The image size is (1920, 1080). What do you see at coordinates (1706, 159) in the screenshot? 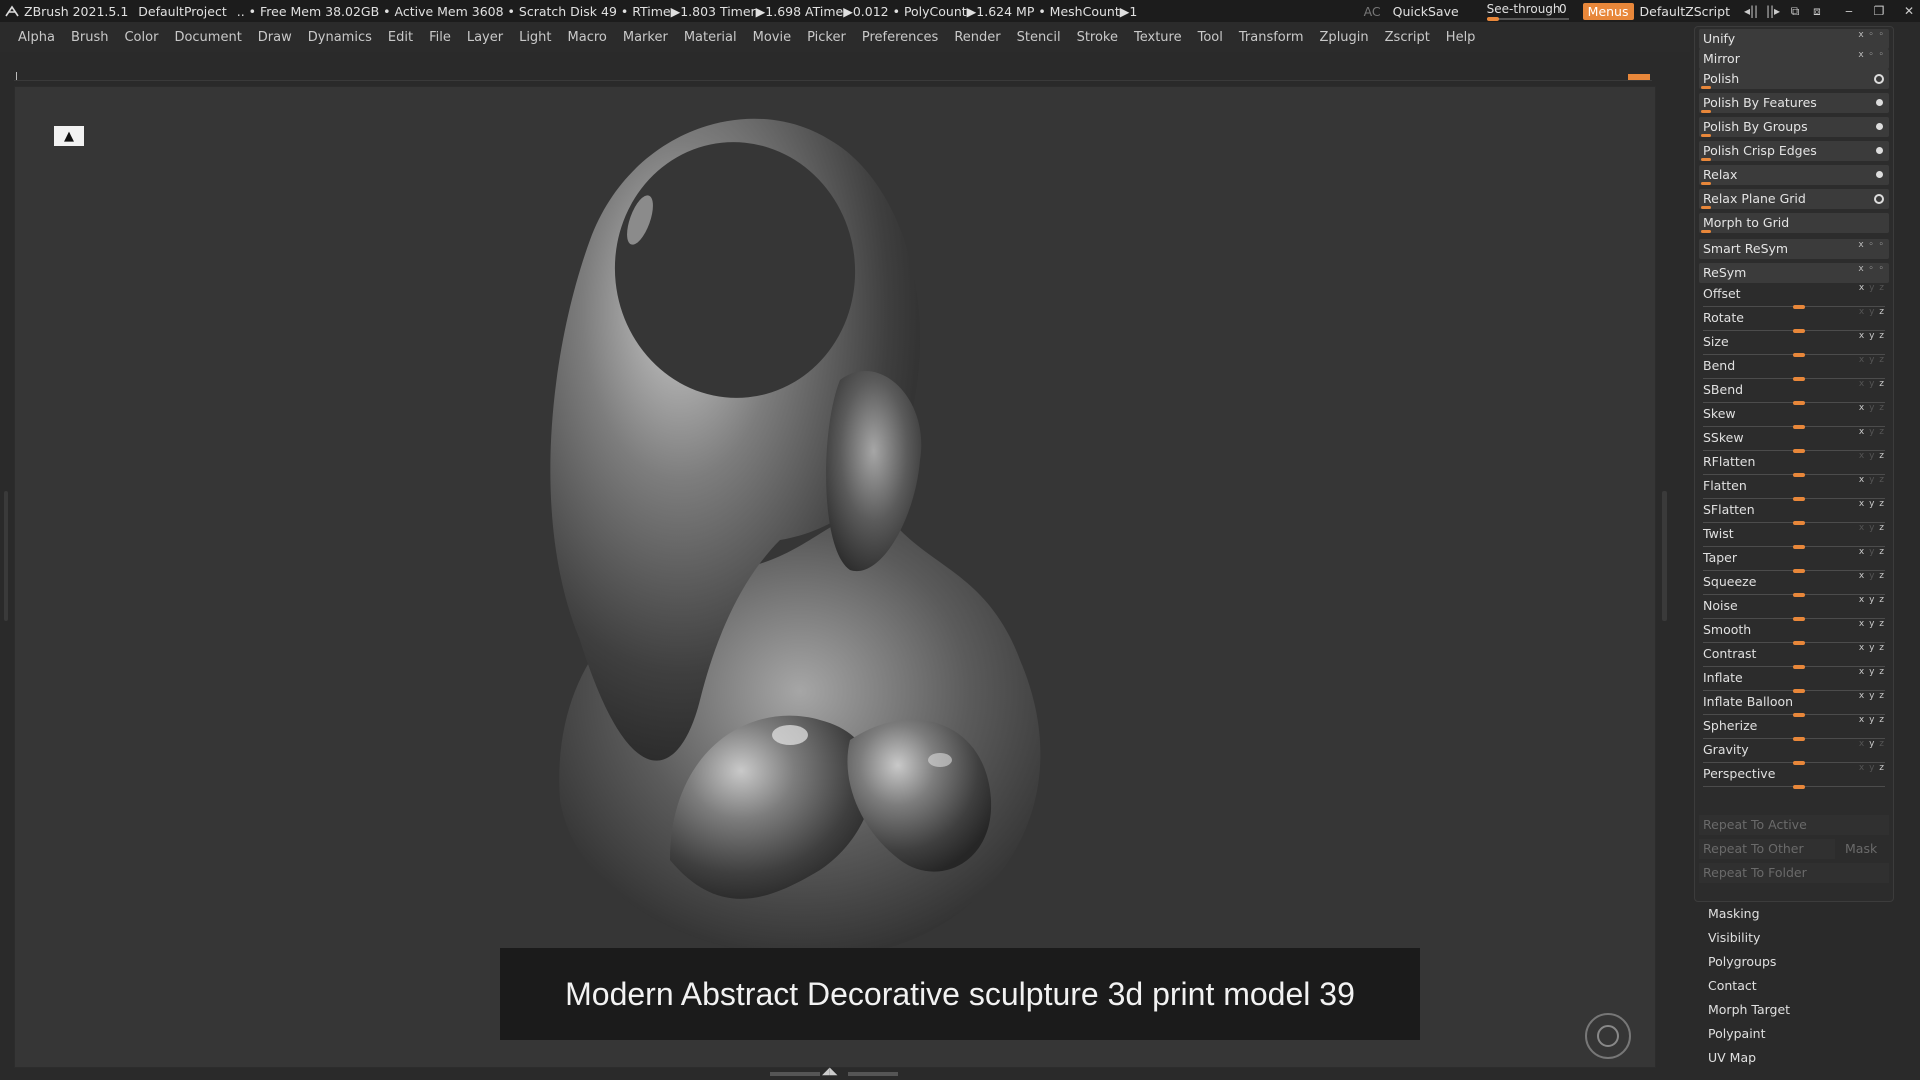
I see `polish-crisp-edges-slider-knob` at bounding box center [1706, 159].